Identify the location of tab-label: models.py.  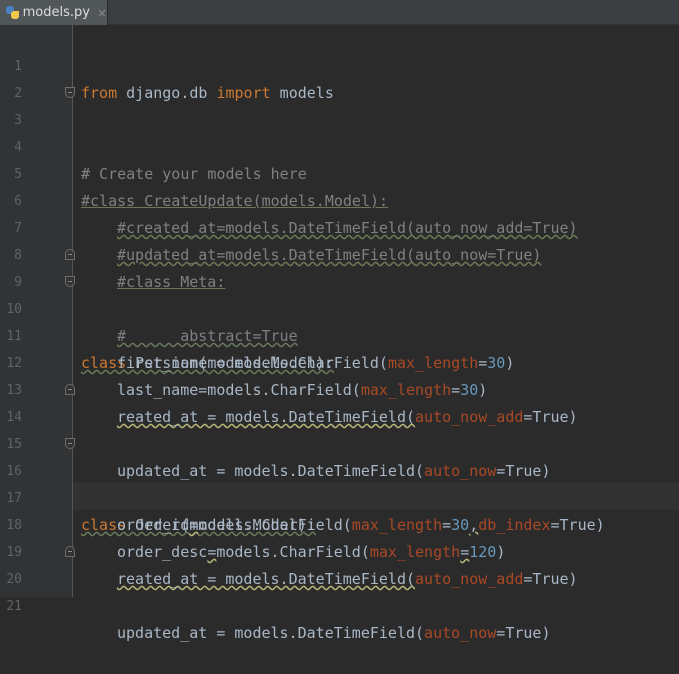
(56, 12).